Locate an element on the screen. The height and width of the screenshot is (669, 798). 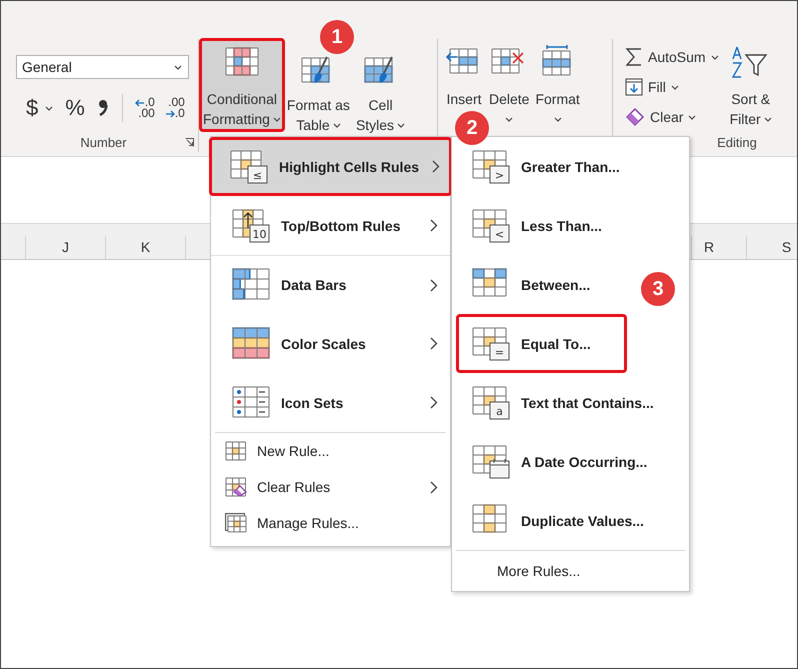
fill-down-icon is located at coordinates (634, 87).